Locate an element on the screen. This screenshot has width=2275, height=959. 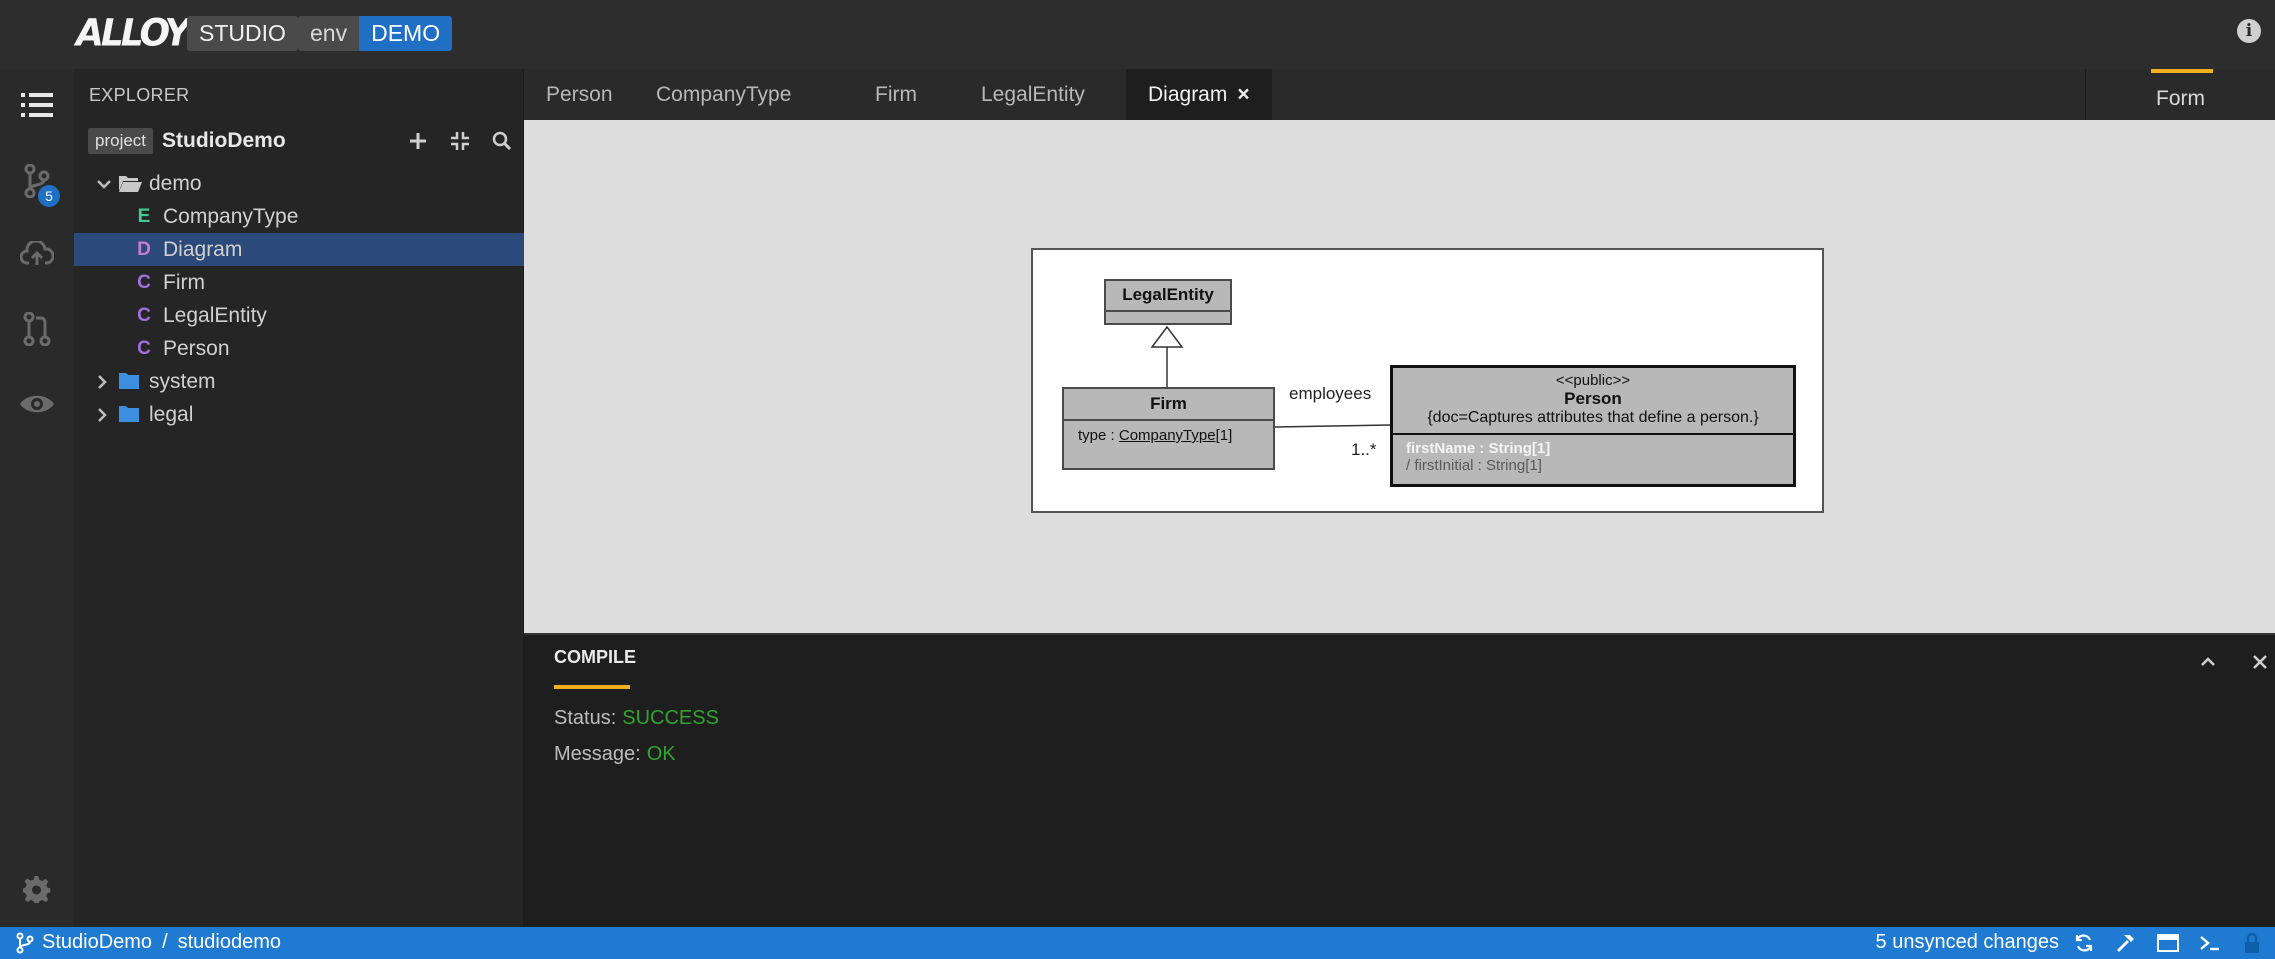
chevron-up-icon is located at coordinates (2208, 661).